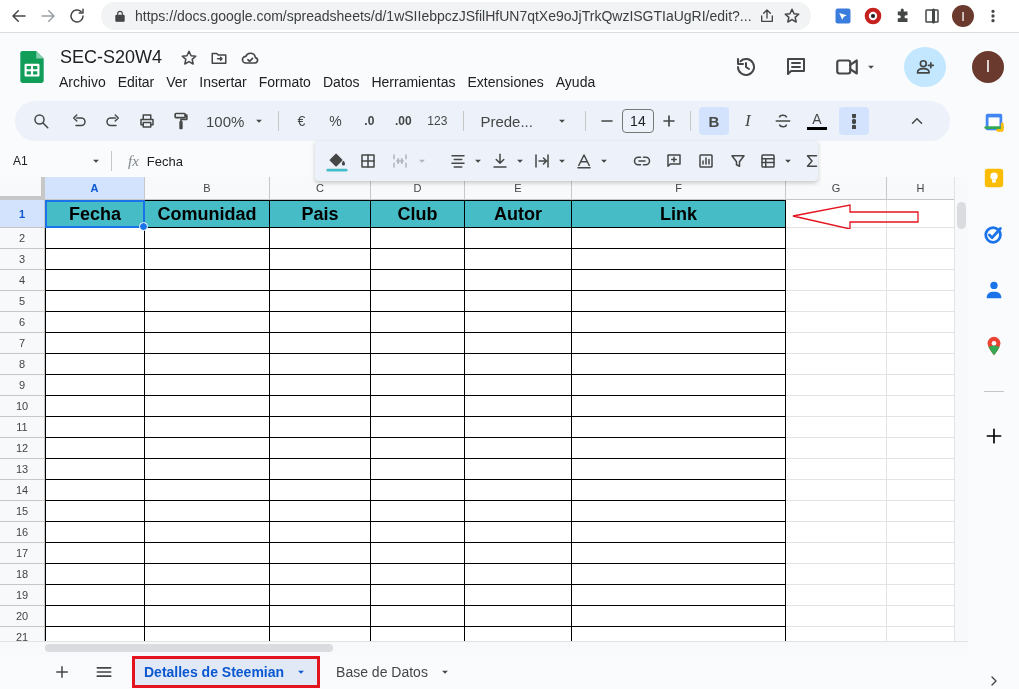 The height and width of the screenshot is (689, 1019). I want to click on row-header: 13, so click(22, 469).